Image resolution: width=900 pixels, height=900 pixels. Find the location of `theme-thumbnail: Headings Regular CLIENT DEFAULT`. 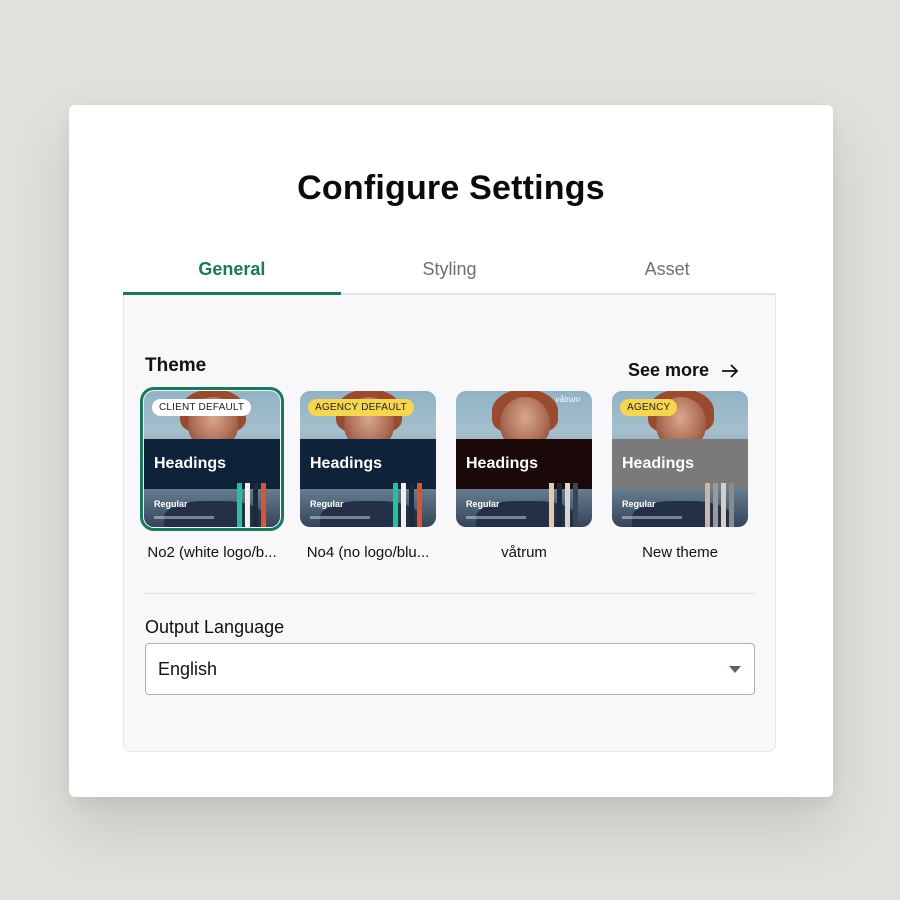

theme-thumbnail: Headings Regular CLIENT DEFAULT is located at coordinates (212, 459).